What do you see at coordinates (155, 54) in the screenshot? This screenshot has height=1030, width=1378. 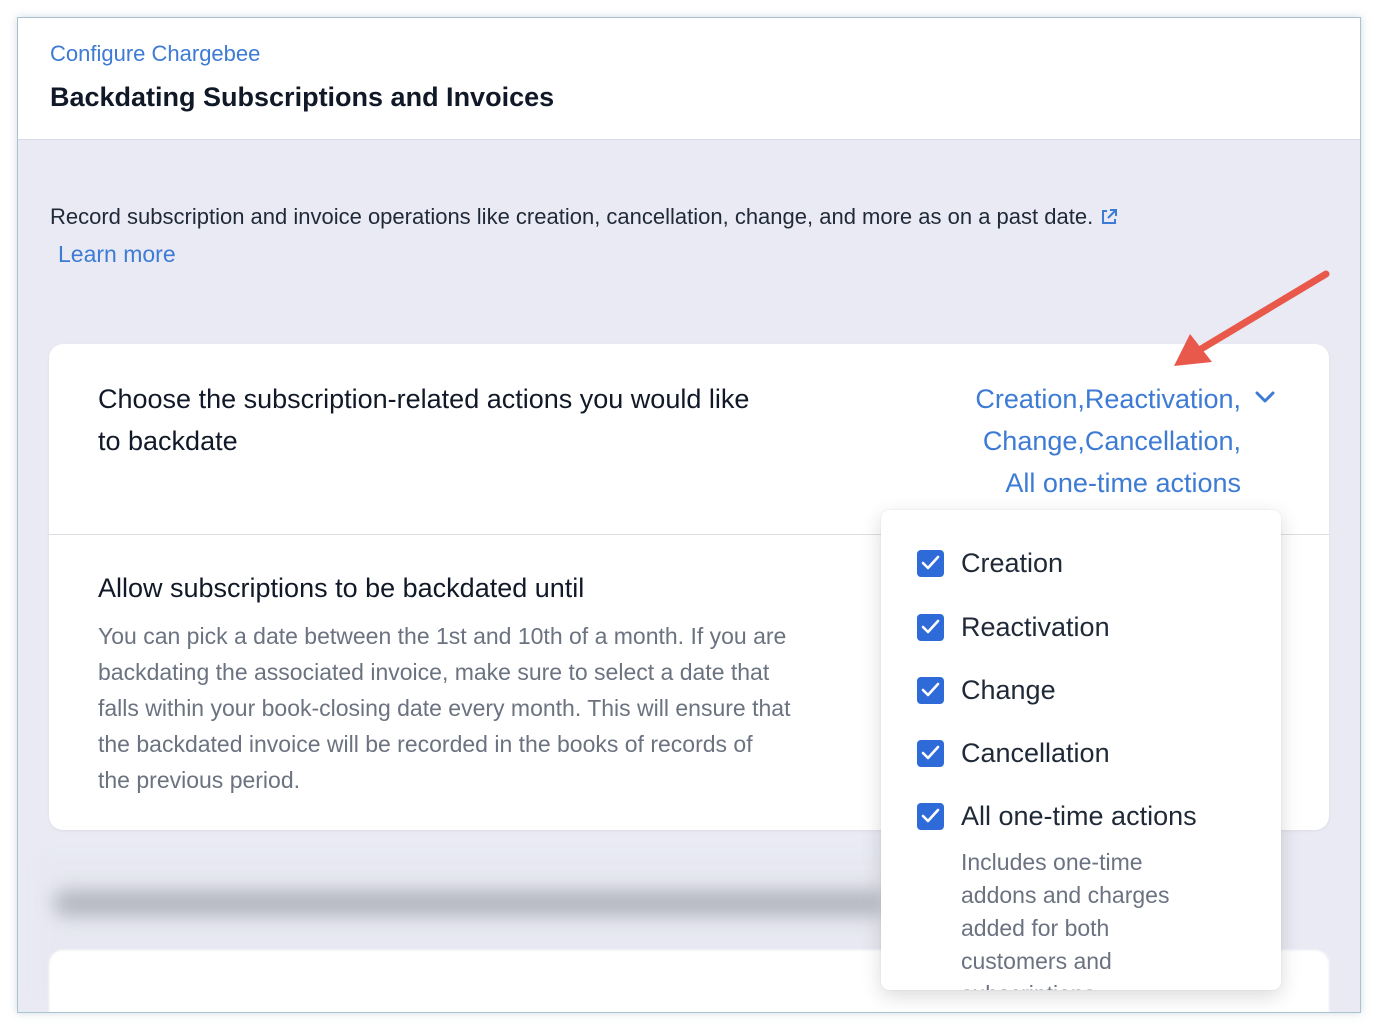 I see `breadcrumb-configure-chargebee: Configure Chargebee` at bounding box center [155, 54].